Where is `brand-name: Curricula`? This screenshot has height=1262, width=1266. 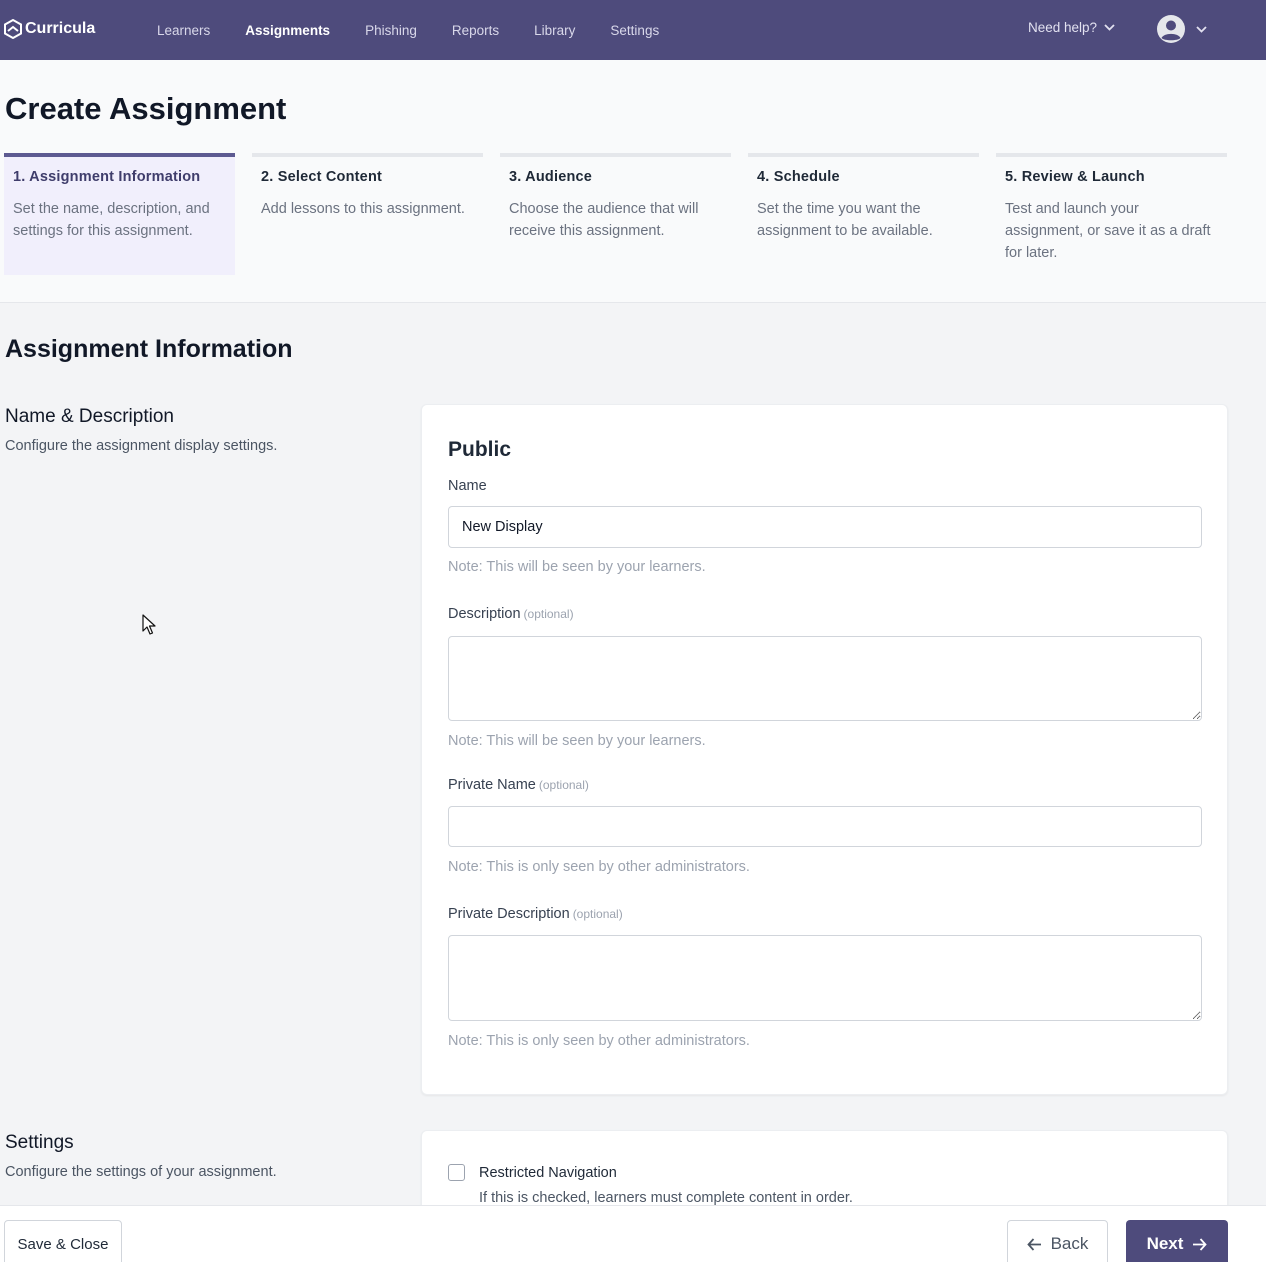
brand-name: Curricula is located at coordinates (60, 28).